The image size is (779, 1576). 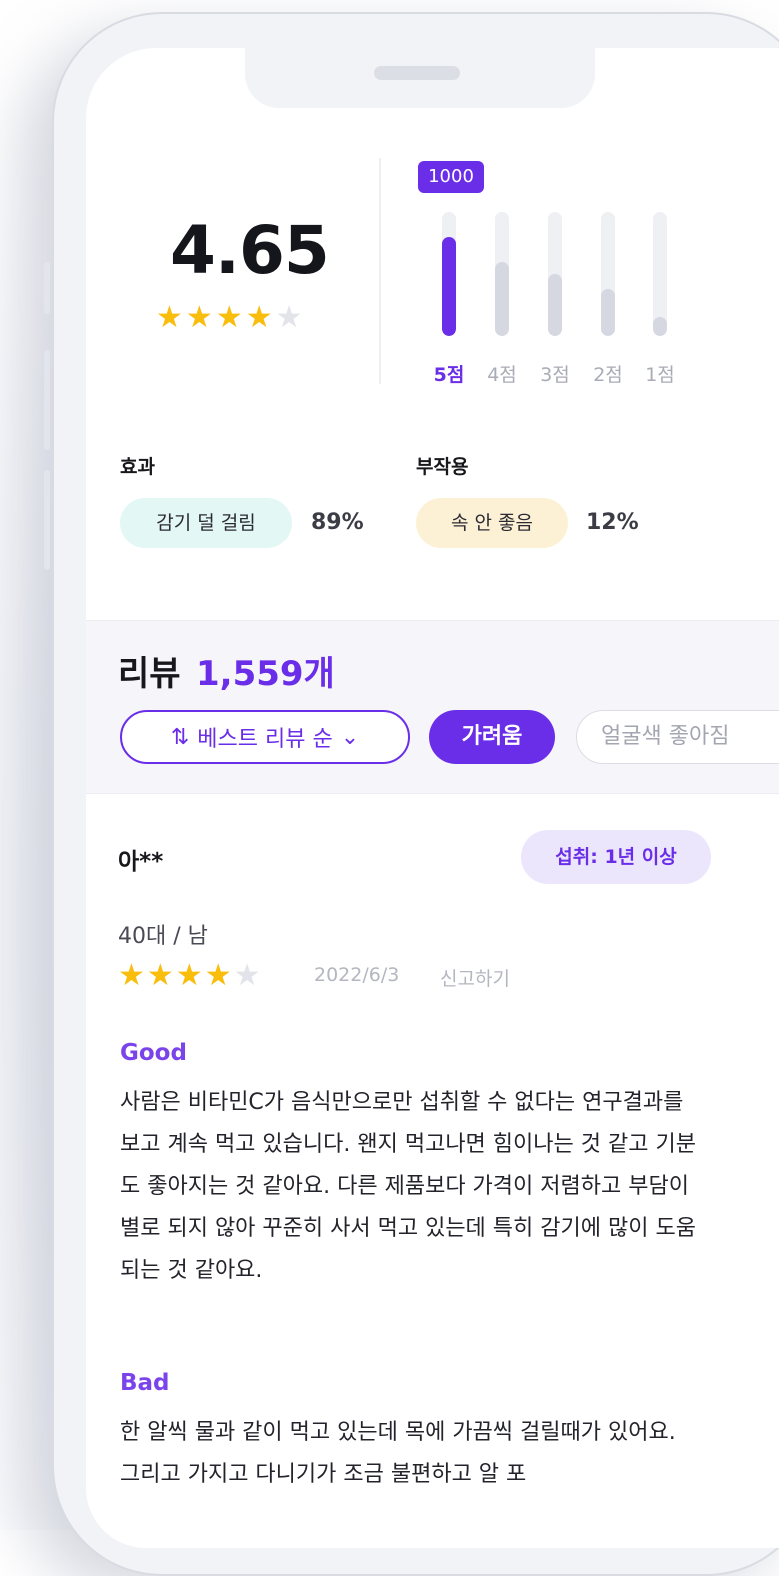 I want to click on side-effect-chip: 속 안 좋음, so click(x=492, y=523).